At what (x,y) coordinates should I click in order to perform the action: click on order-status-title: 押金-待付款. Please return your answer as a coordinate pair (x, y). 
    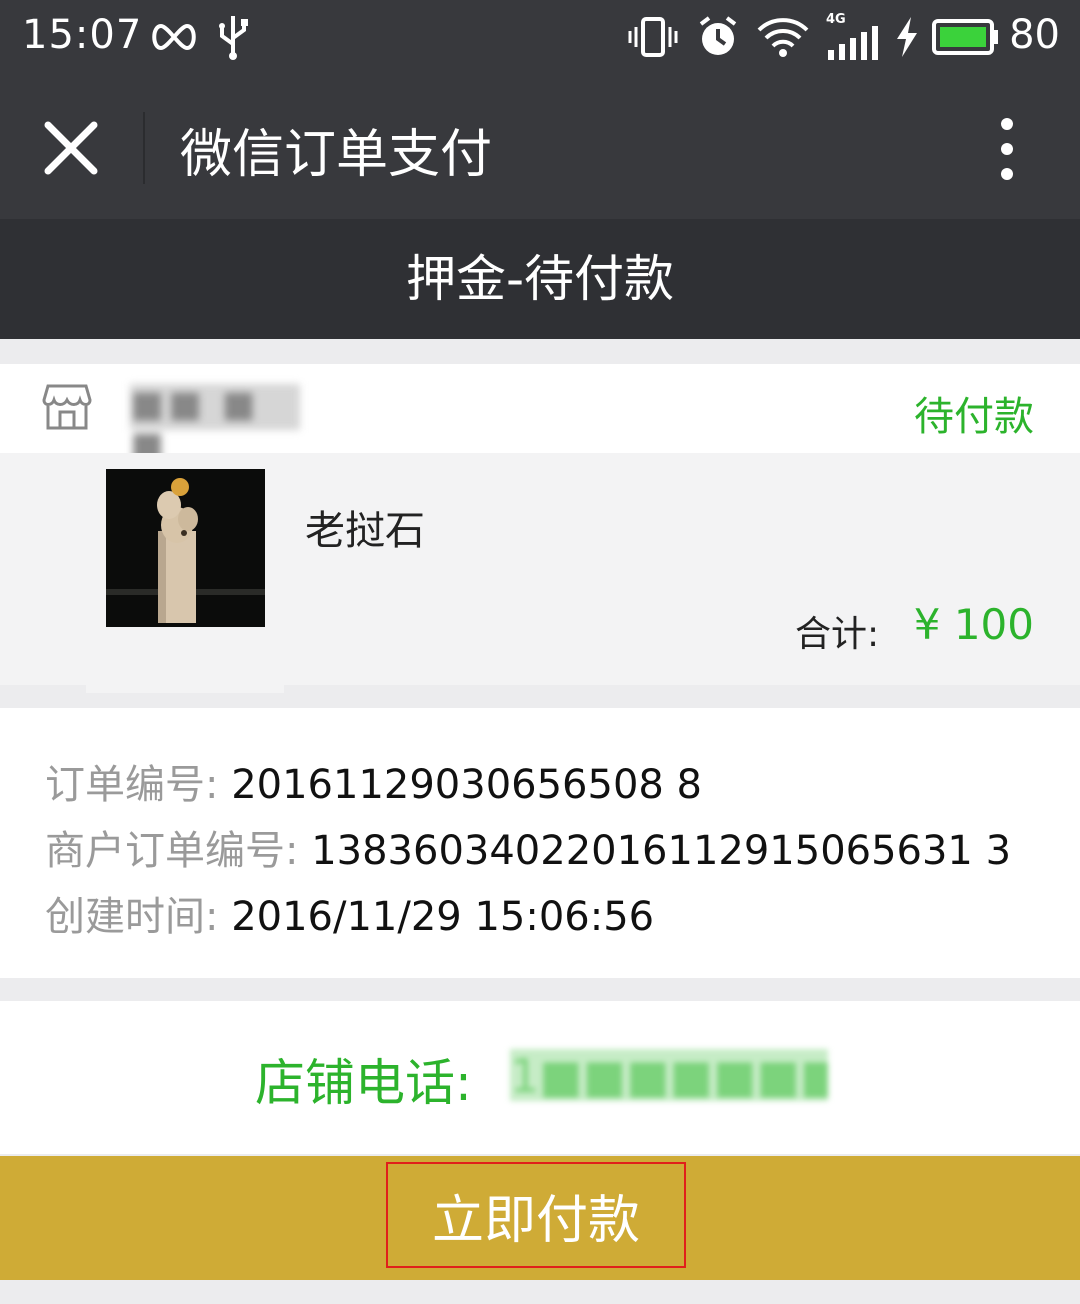
    Looking at the image, I should click on (540, 279).